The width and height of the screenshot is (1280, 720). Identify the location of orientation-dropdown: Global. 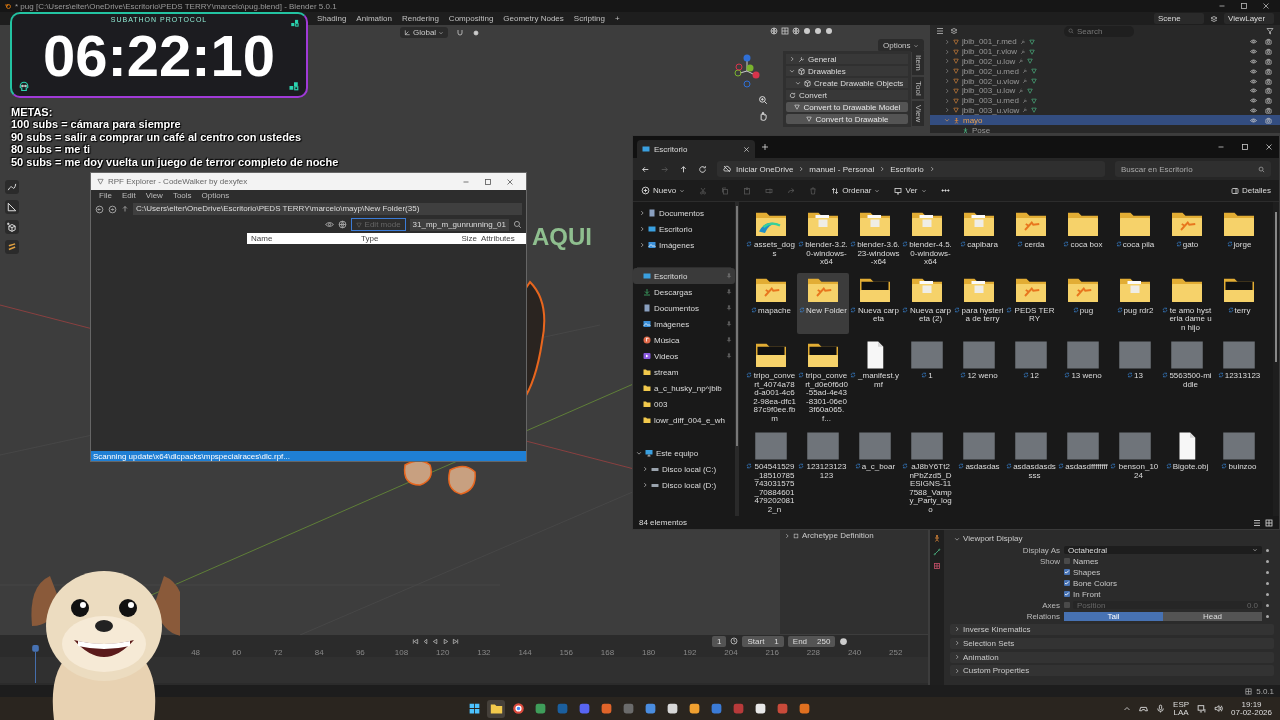
(424, 32).